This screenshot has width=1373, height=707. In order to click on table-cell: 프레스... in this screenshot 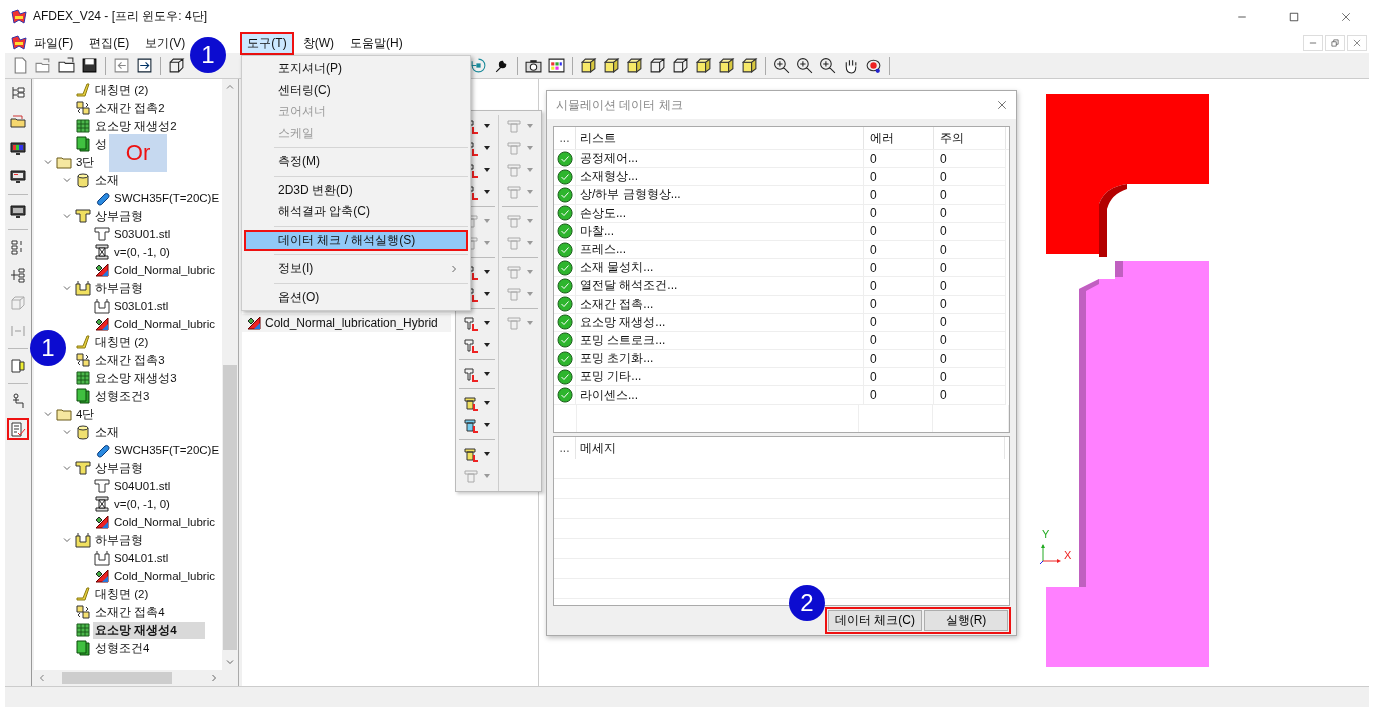, I will do `click(720, 250)`.